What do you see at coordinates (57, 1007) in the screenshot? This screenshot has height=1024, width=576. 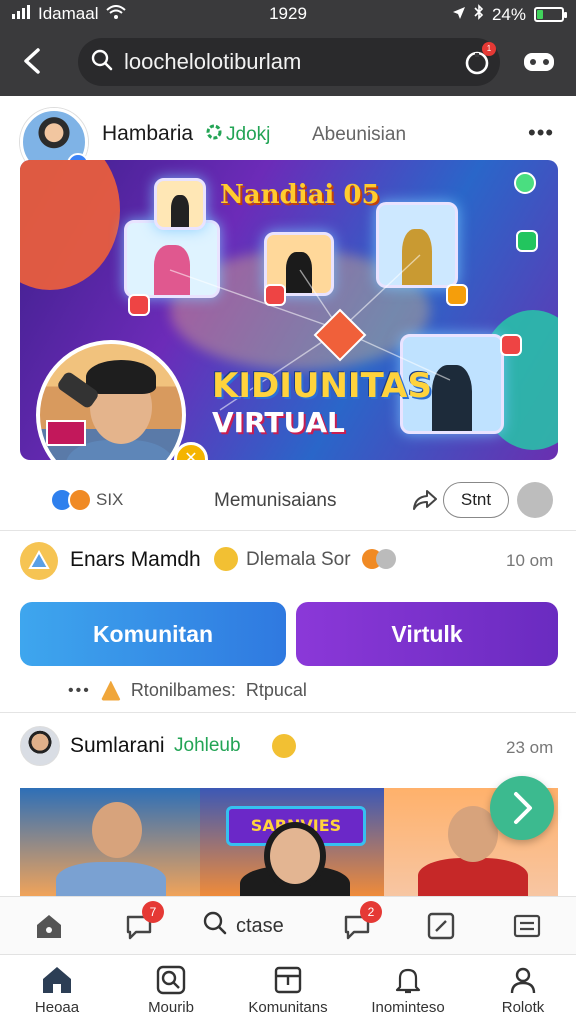 I see `nav-label: Heoaa` at bounding box center [57, 1007].